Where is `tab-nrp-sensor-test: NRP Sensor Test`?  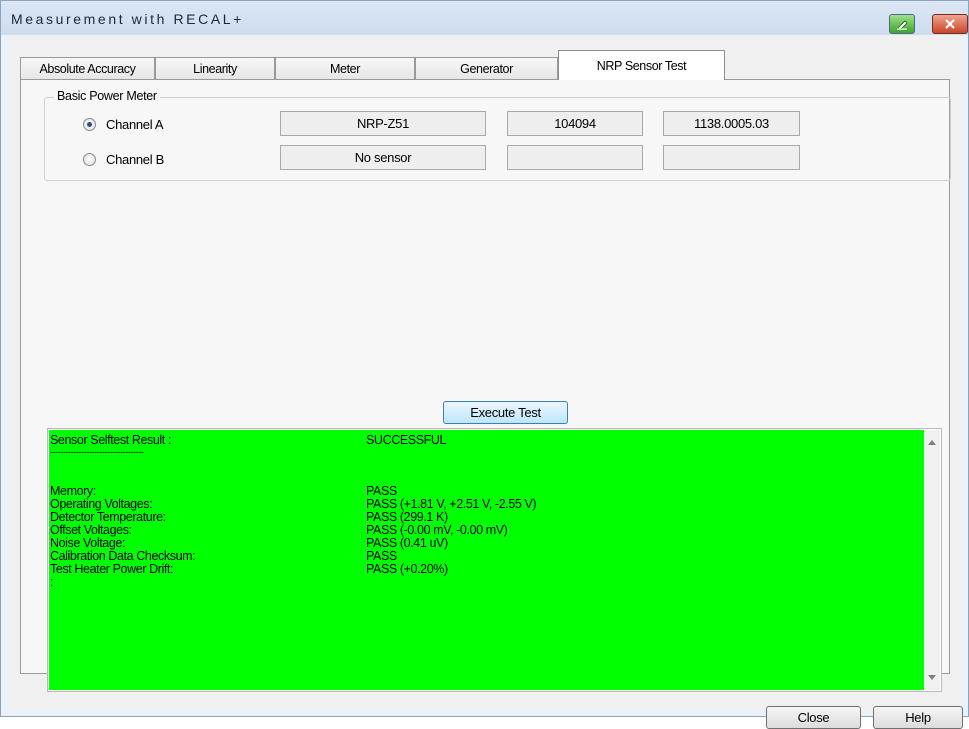 tab-nrp-sensor-test: NRP Sensor Test is located at coordinates (641, 65).